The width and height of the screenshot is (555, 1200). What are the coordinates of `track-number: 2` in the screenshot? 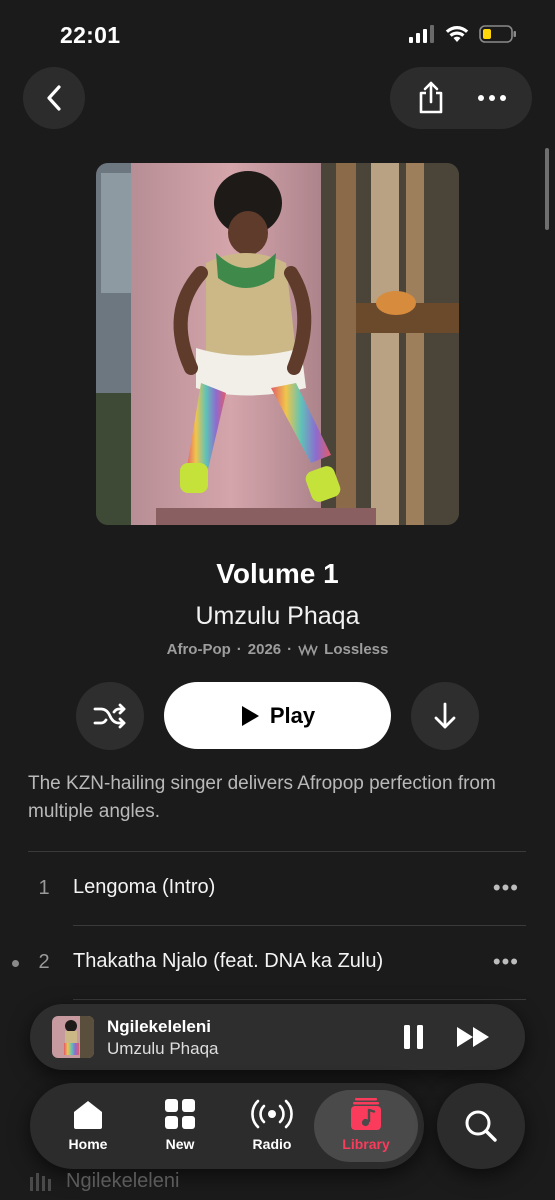 It's located at (44, 962).